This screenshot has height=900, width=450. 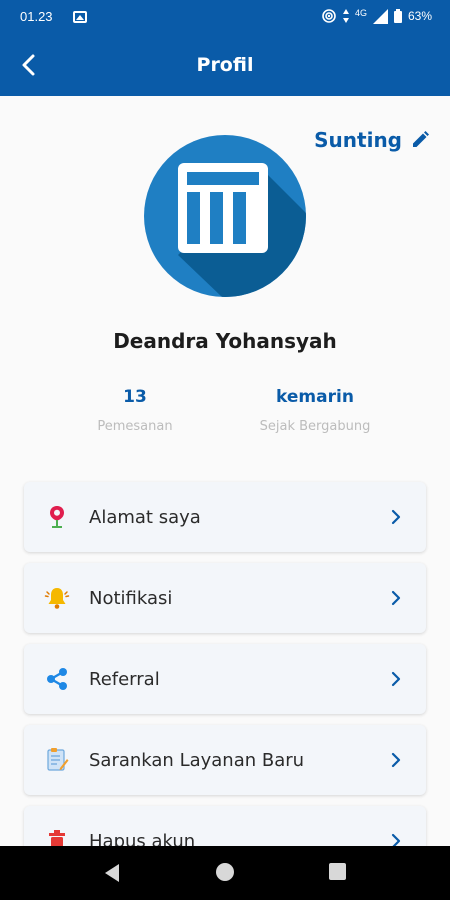 What do you see at coordinates (419, 16) in the screenshot?
I see `battery-percent: 63%` at bounding box center [419, 16].